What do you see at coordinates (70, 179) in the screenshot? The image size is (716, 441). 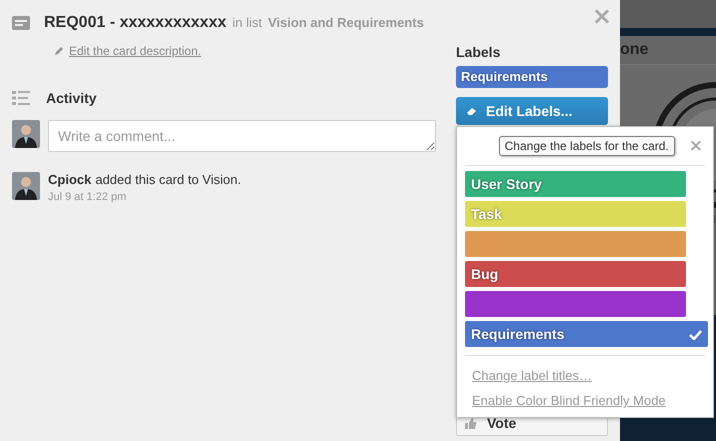 I see `user-name: Cpiock` at bounding box center [70, 179].